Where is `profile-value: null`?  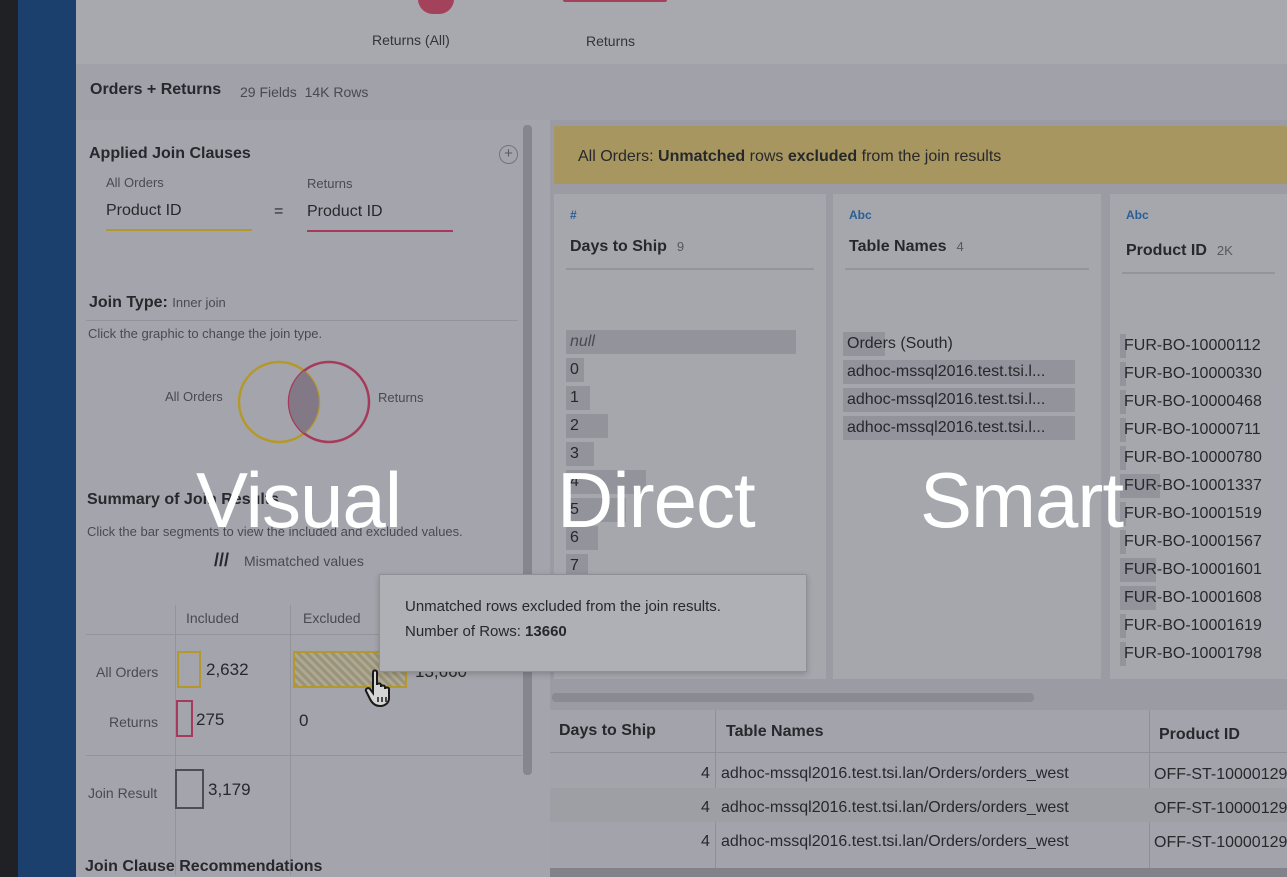
profile-value: null is located at coordinates (582, 342).